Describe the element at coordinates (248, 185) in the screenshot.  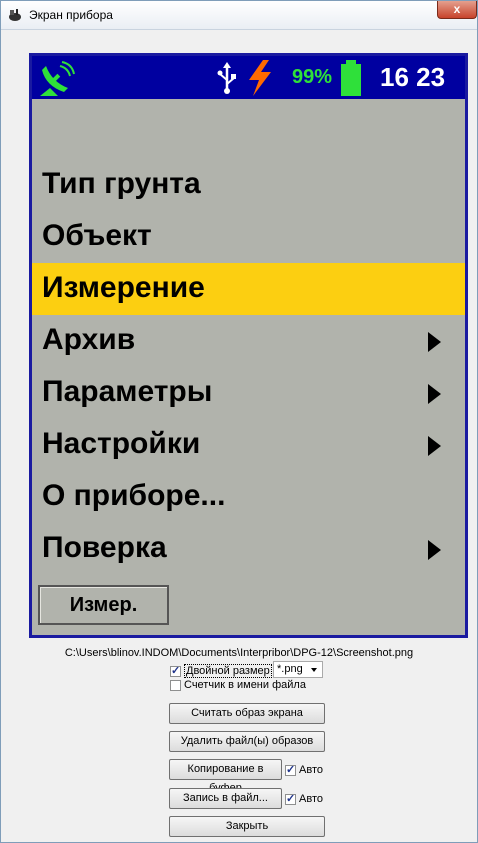
I see `menu-item-soil-type: Тип грунта` at that location.